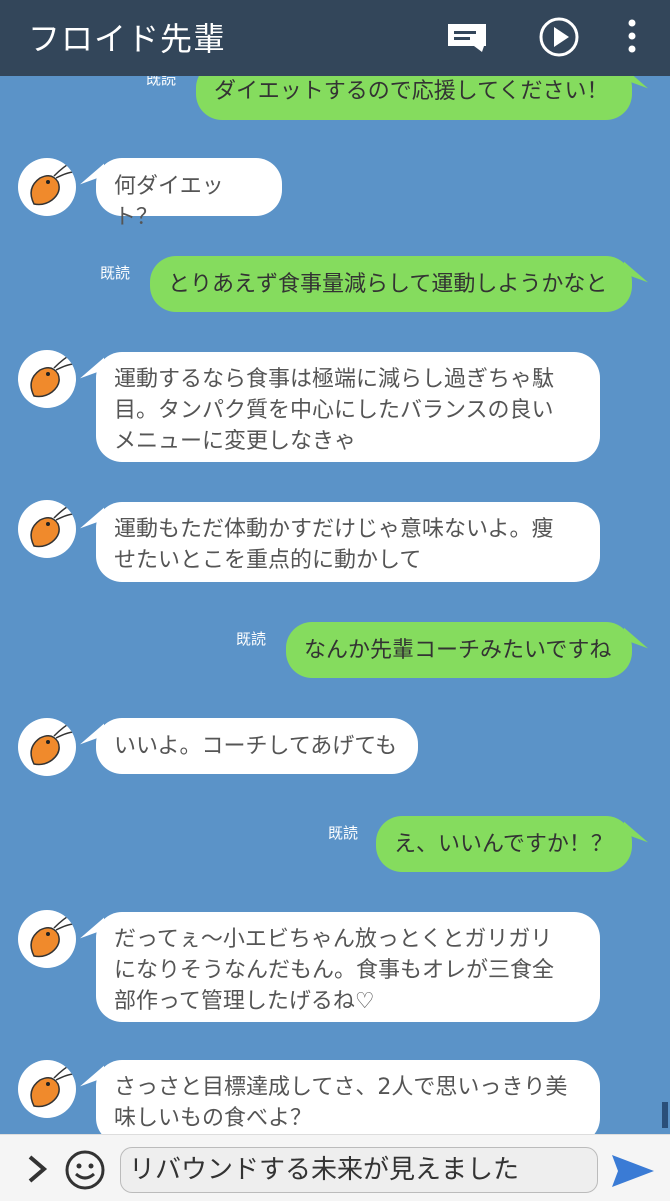 The width and height of the screenshot is (670, 1201). I want to click on message-text: ダイエットするので応援してください！, so click(411, 91).